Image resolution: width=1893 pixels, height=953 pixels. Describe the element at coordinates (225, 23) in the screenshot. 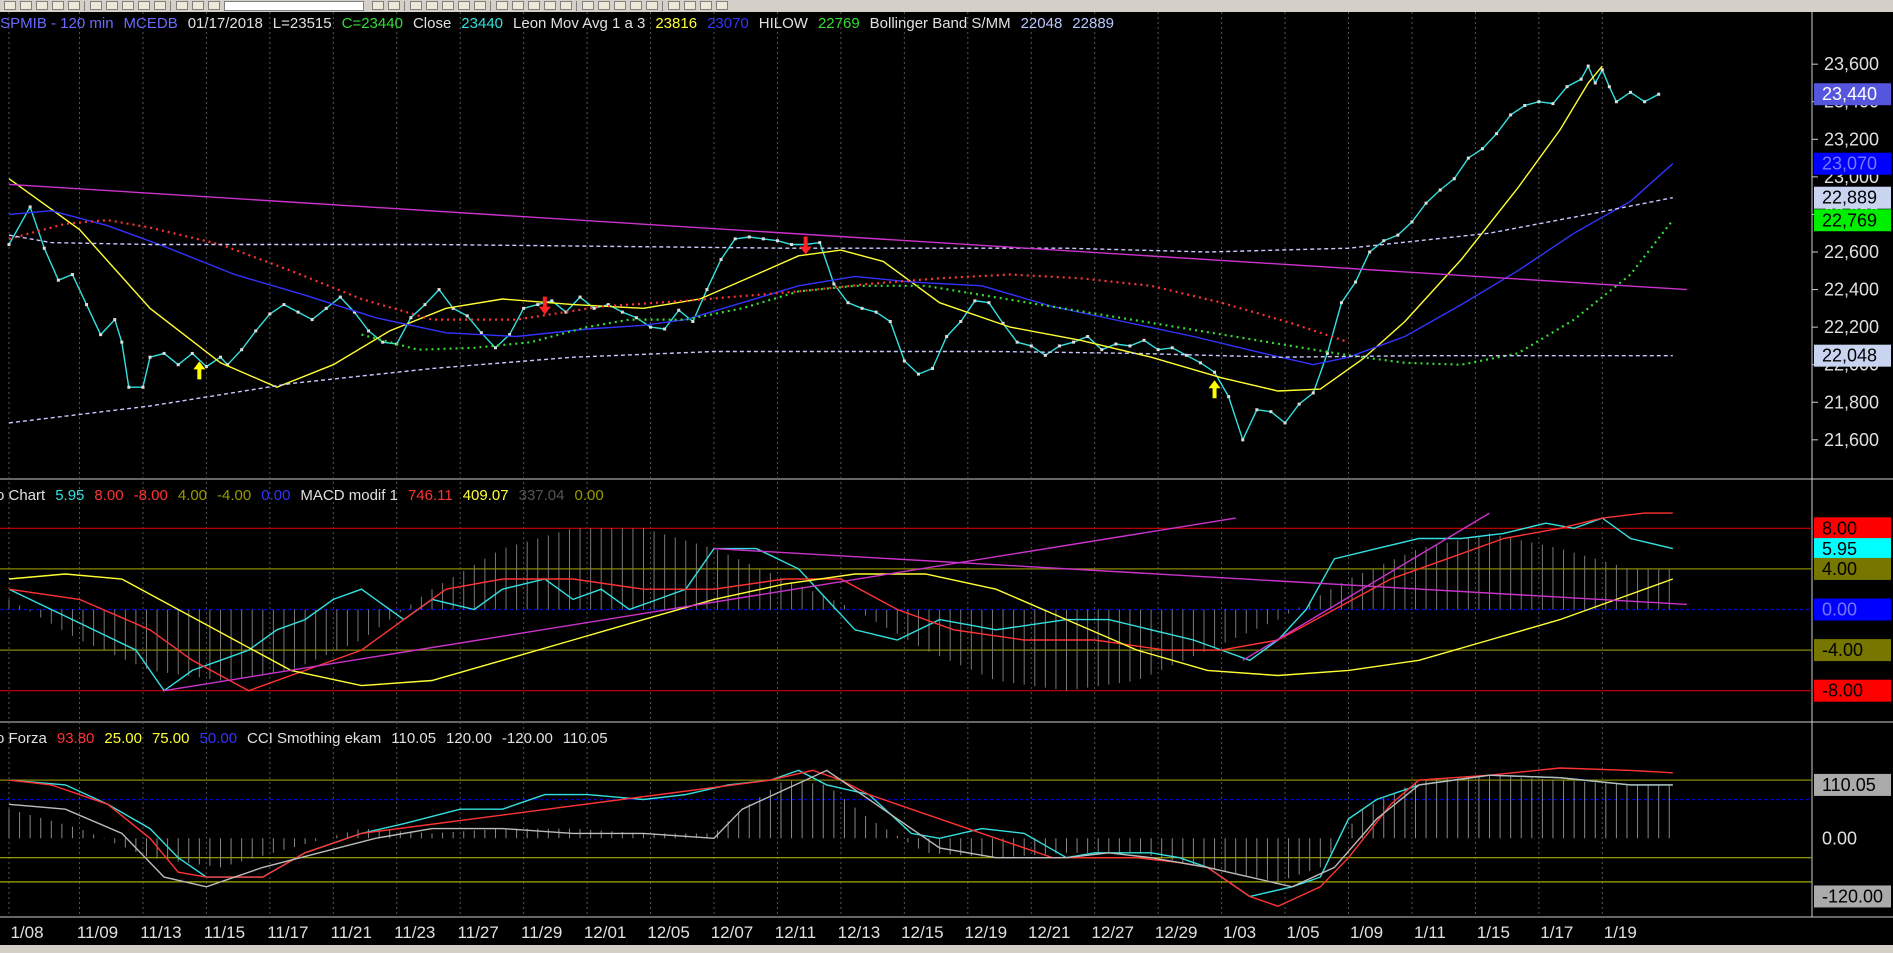

I see `price-panel-header-item: 01/17/2018` at that location.